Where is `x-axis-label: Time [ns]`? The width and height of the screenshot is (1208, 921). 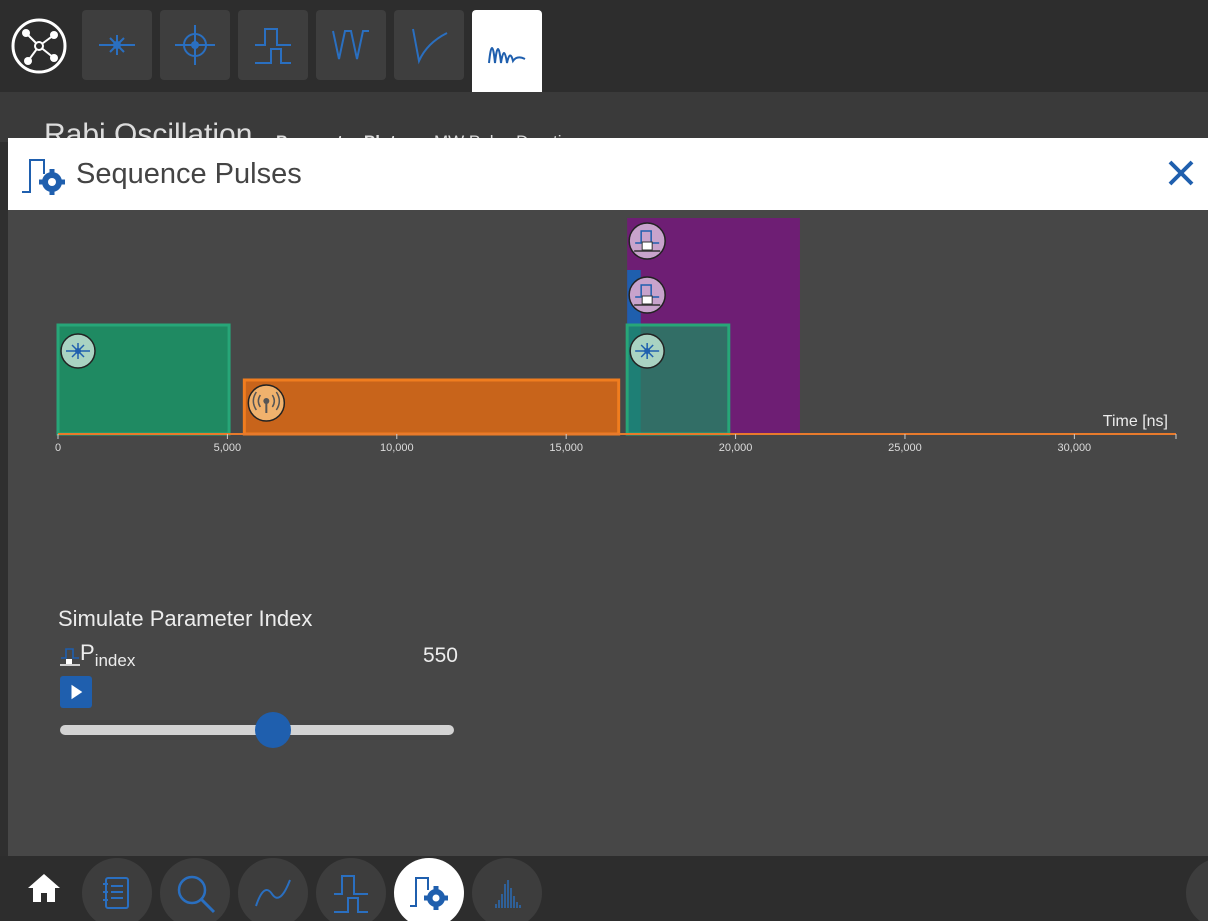 x-axis-label: Time [ns] is located at coordinates (1135, 421).